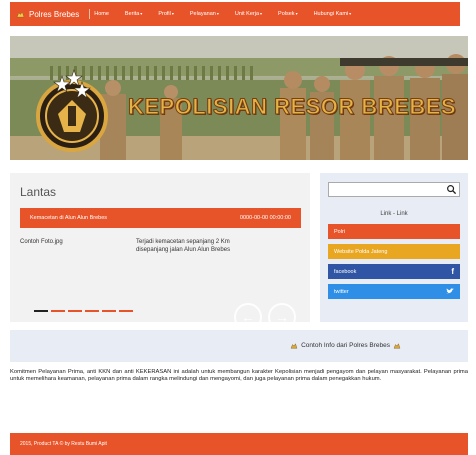  Describe the element at coordinates (450, 291) in the screenshot. I see `twitter-icon` at that location.